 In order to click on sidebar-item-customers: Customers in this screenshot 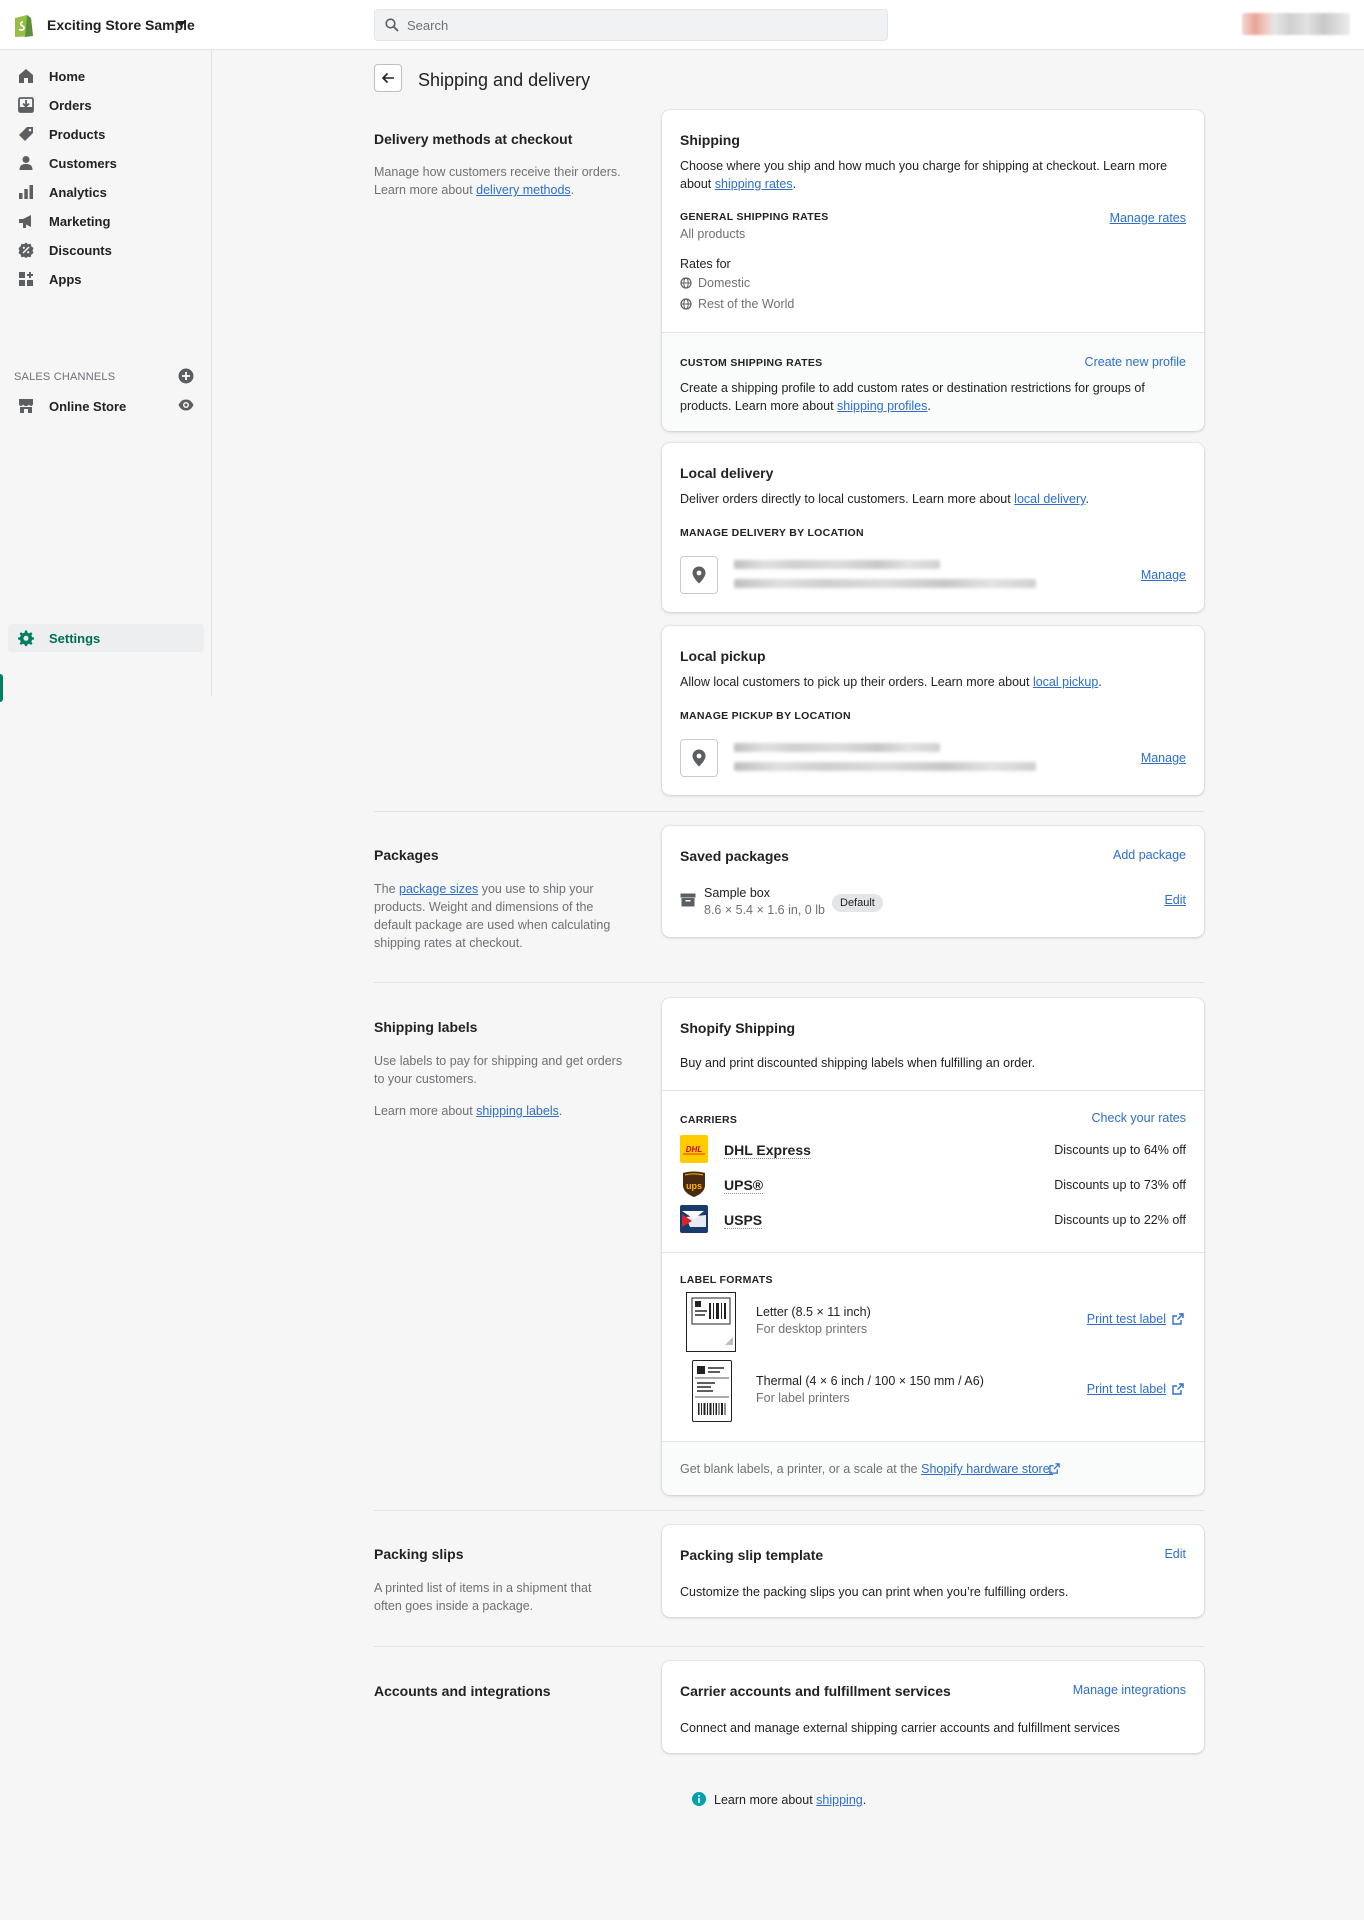, I will do `click(106, 163)`.